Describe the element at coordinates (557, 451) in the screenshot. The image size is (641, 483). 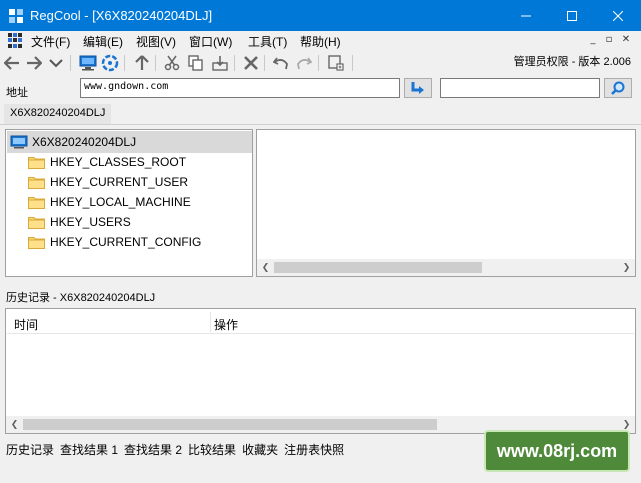
I see `watermark: www.08rj.com` at that location.